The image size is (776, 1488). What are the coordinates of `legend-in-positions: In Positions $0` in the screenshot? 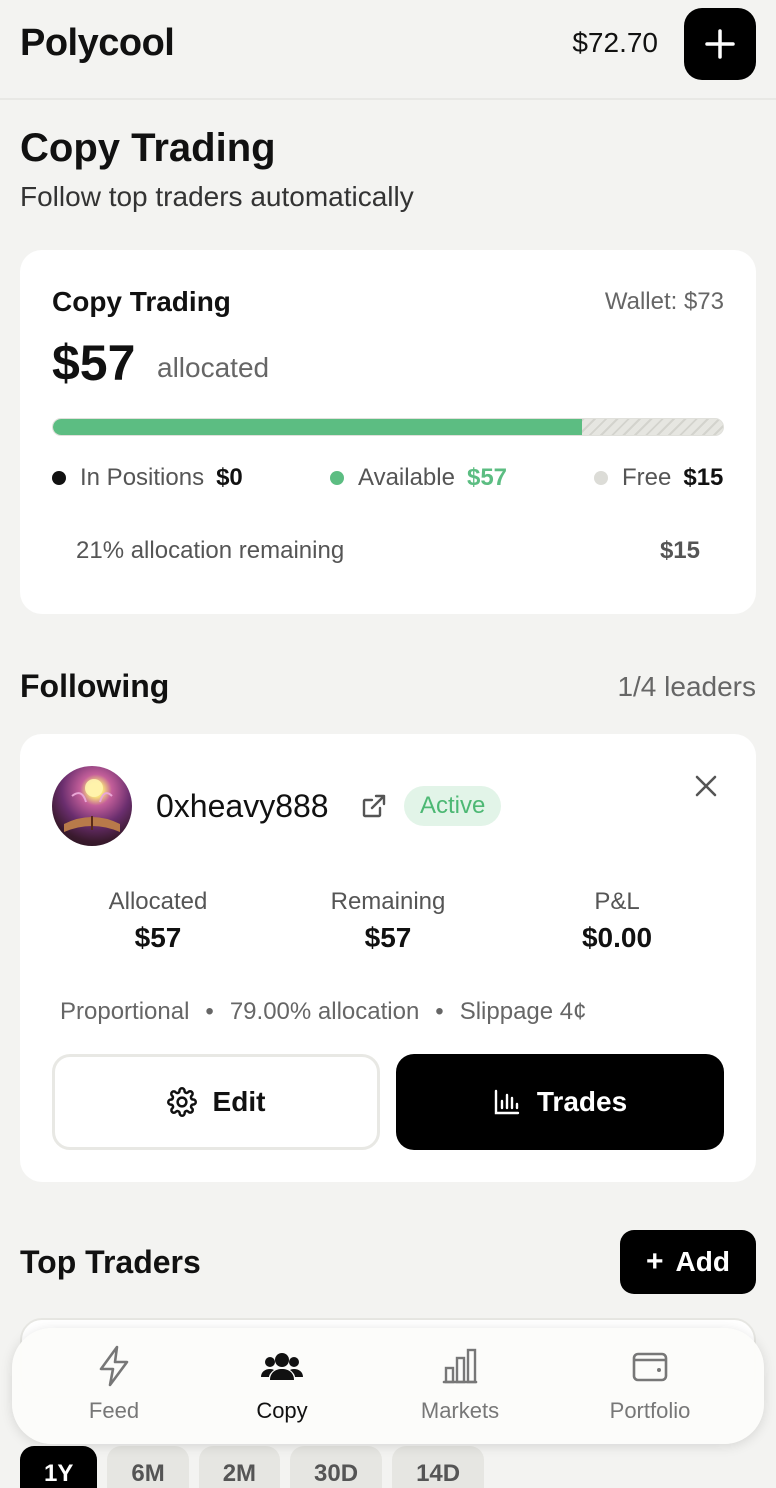 It's located at (147, 478).